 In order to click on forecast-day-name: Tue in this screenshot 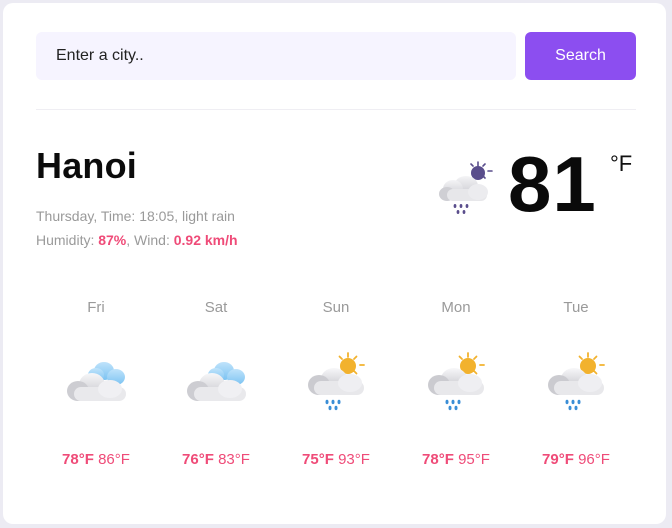, I will do `click(576, 307)`.